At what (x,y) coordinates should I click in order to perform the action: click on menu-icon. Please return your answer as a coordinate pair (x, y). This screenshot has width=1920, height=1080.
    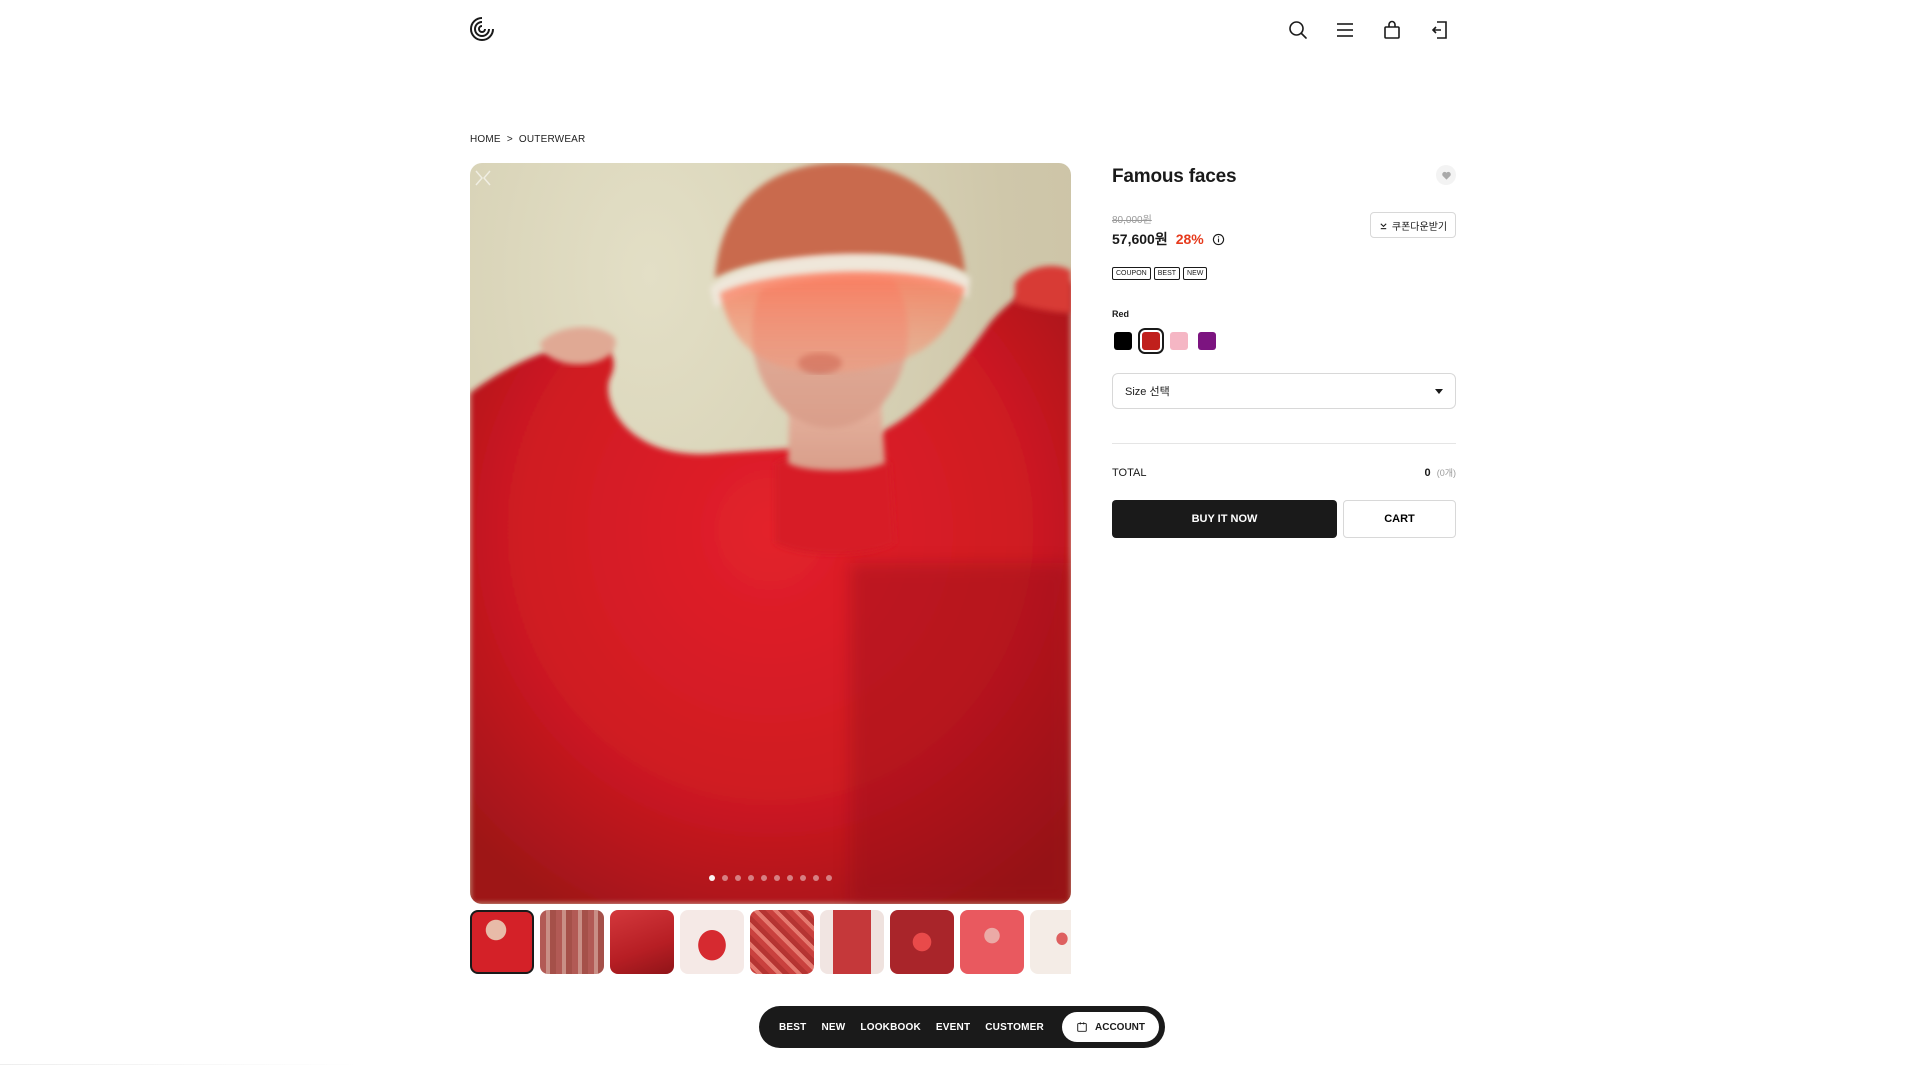
    Looking at the image, I should click on (1345, 30).